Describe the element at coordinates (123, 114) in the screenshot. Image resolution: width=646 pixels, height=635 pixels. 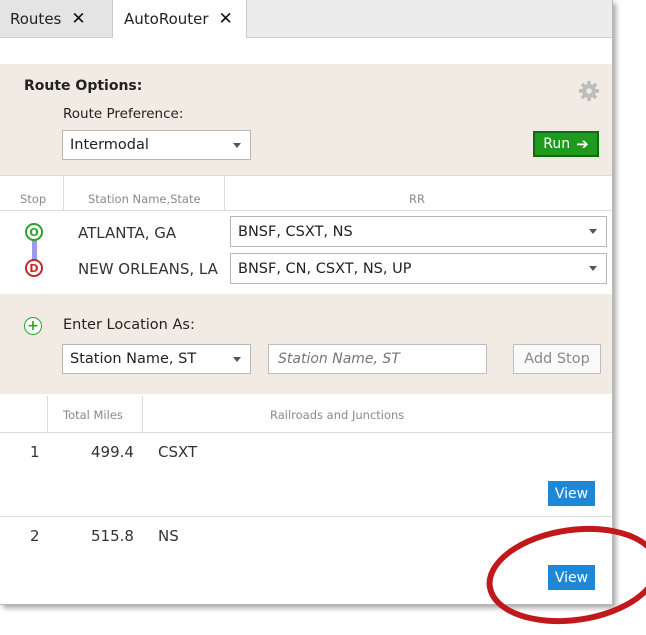
I see `route-preference-label: Route Preference:` at that location.